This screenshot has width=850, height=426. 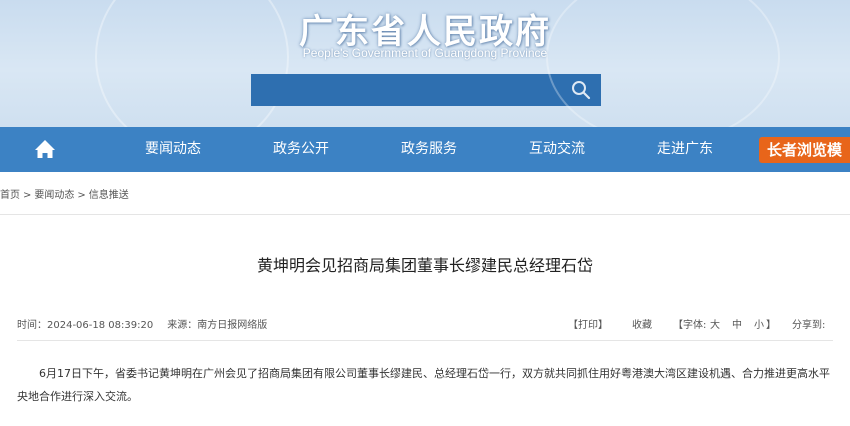 What do you see at coordinates (54, 195) in the screenshot?
I see `breadcrumb-news: 要闻动态` at bounding box center [54, 195].